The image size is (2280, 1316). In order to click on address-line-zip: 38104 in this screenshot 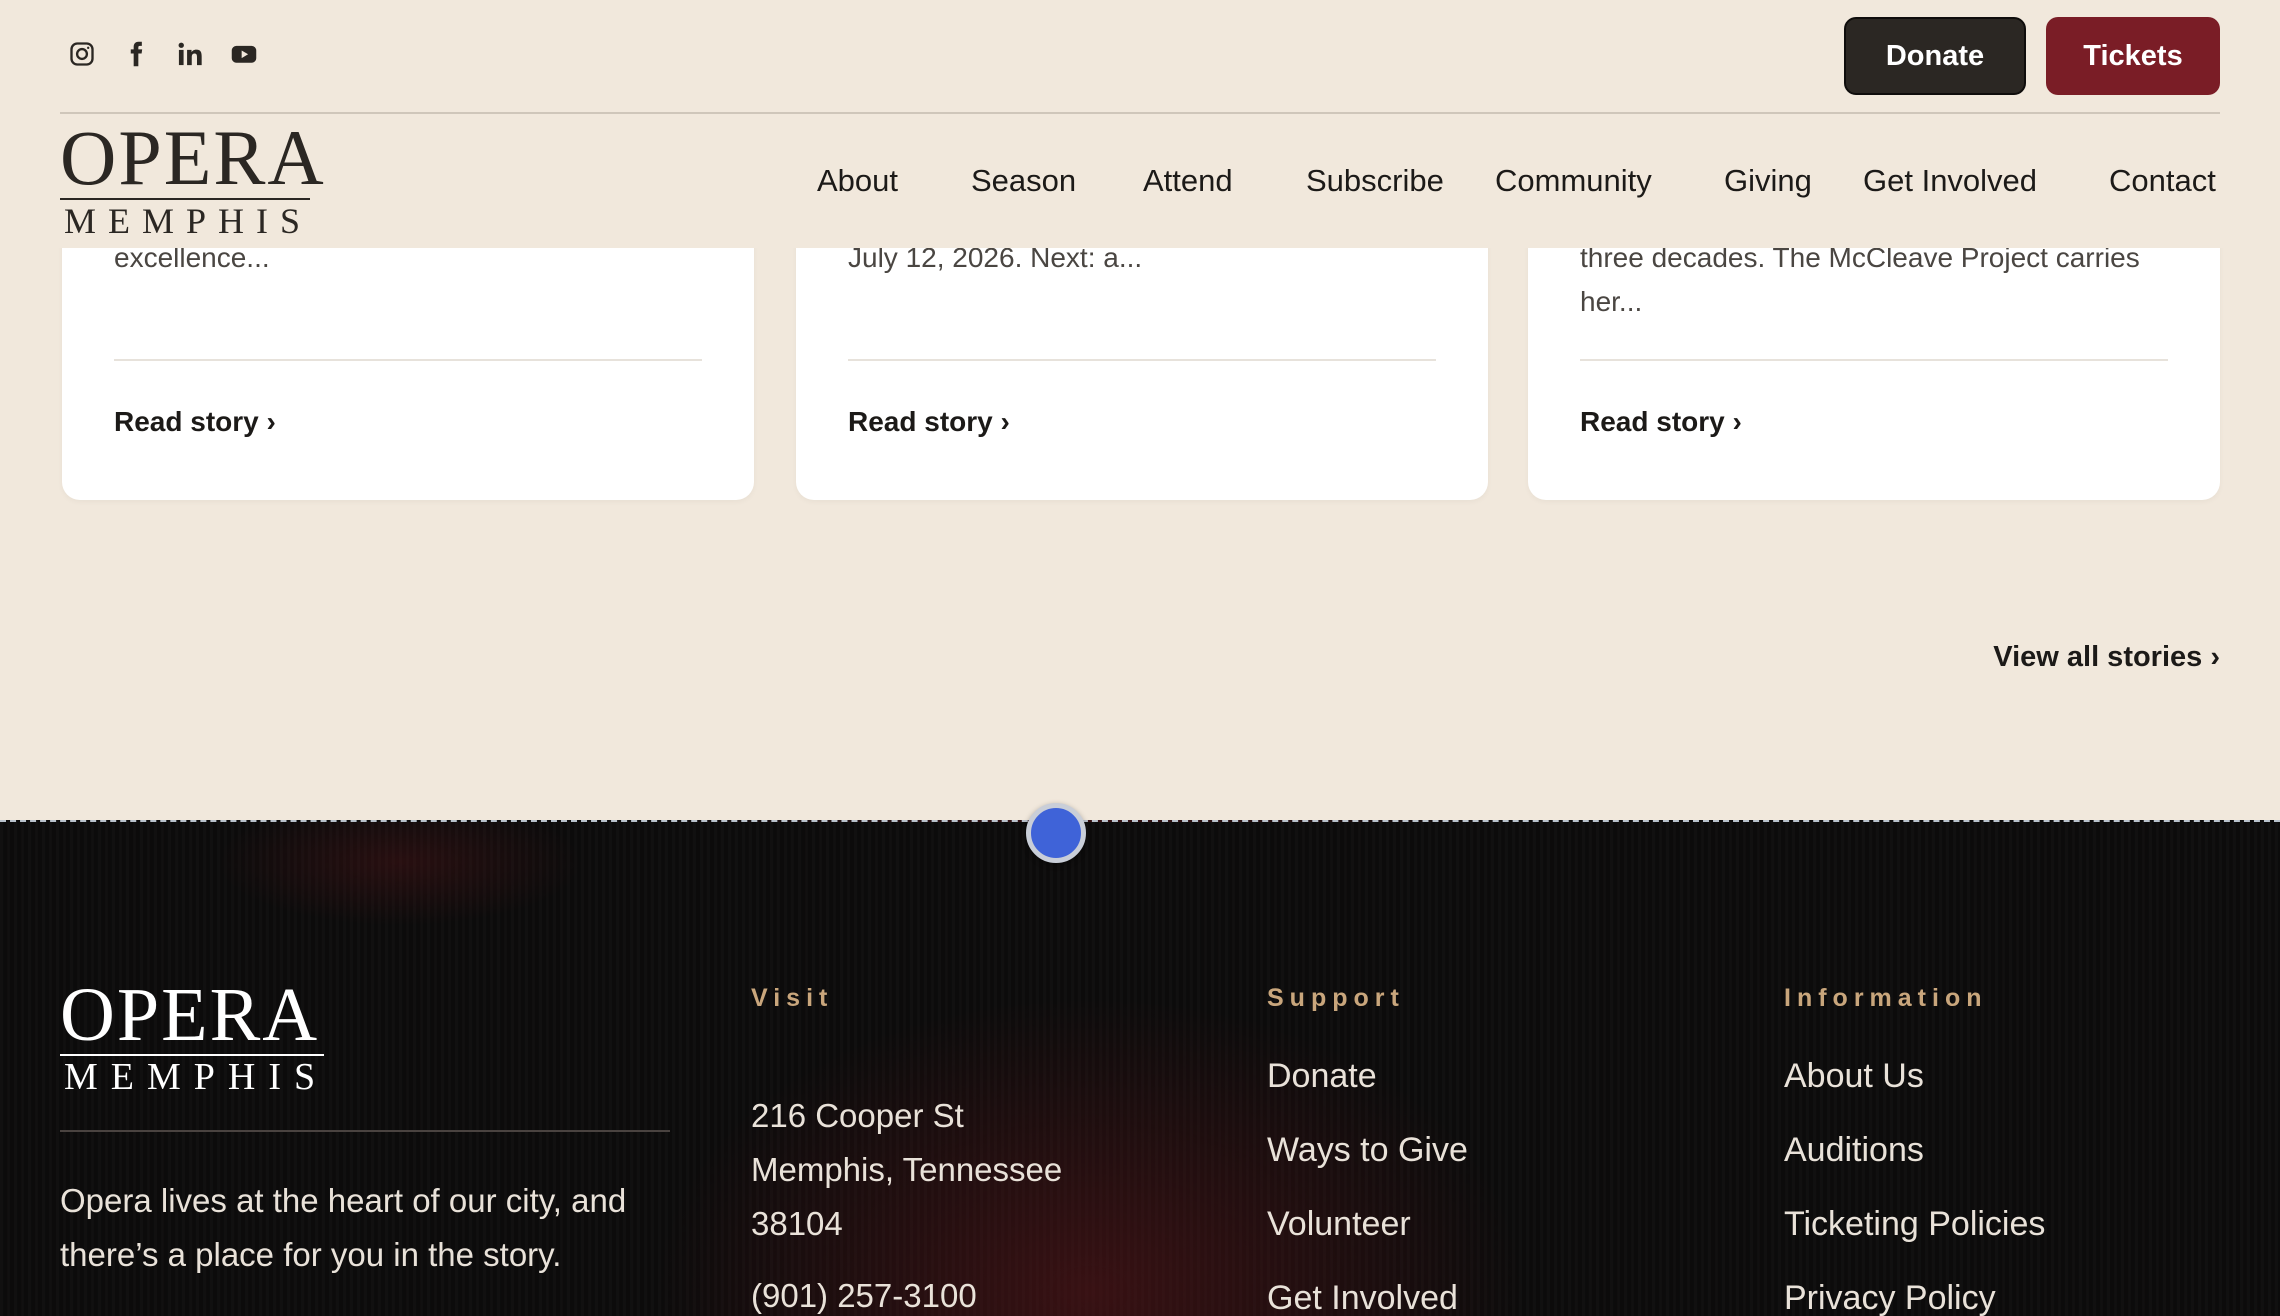, I will do `click(797, 1223)`.